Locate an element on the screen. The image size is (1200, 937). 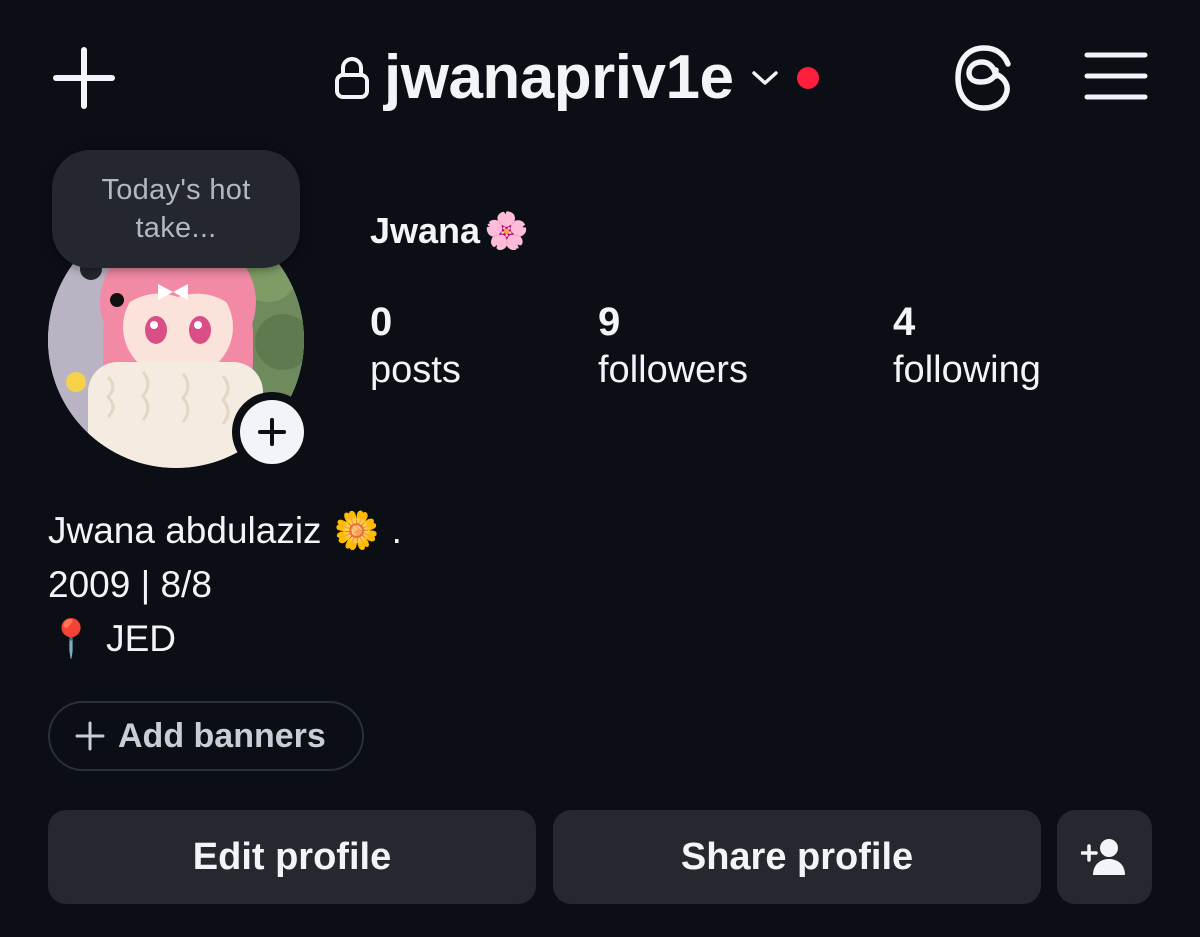
bio-full-name: Jwana abdulaziz is located at coordinates (185, 530).